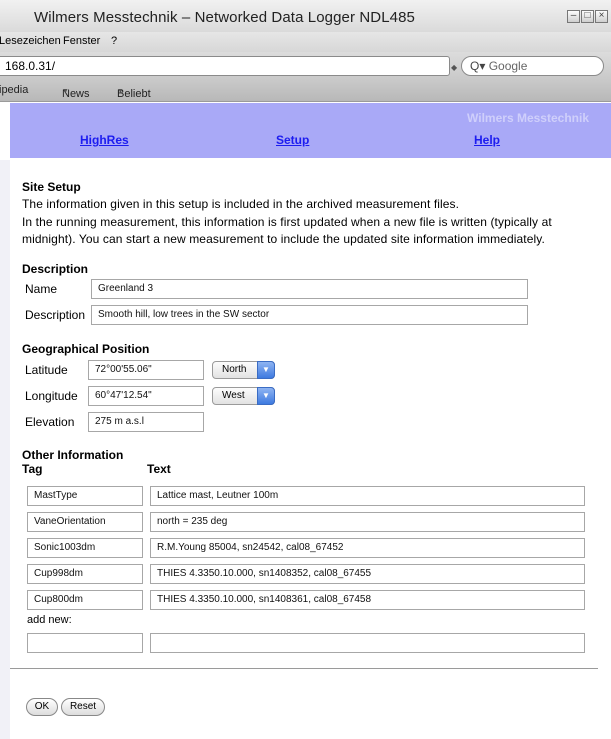 Image resolution: width=611 pixels, height=739 pixels. Describe the element at coordinates (85, 522) in the screenshot. I see `tag-field: VaneOrientation` at that location.